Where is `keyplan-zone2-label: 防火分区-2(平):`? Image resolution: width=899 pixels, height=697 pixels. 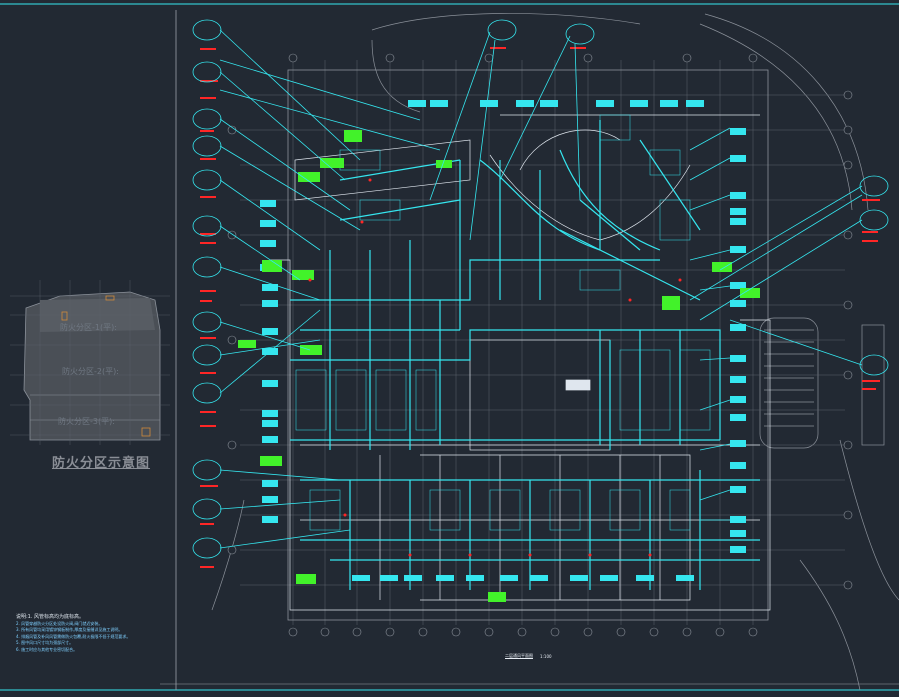
keyplan-zone2-label: 防火分区-2(平): is located at coordinates (90, 371).